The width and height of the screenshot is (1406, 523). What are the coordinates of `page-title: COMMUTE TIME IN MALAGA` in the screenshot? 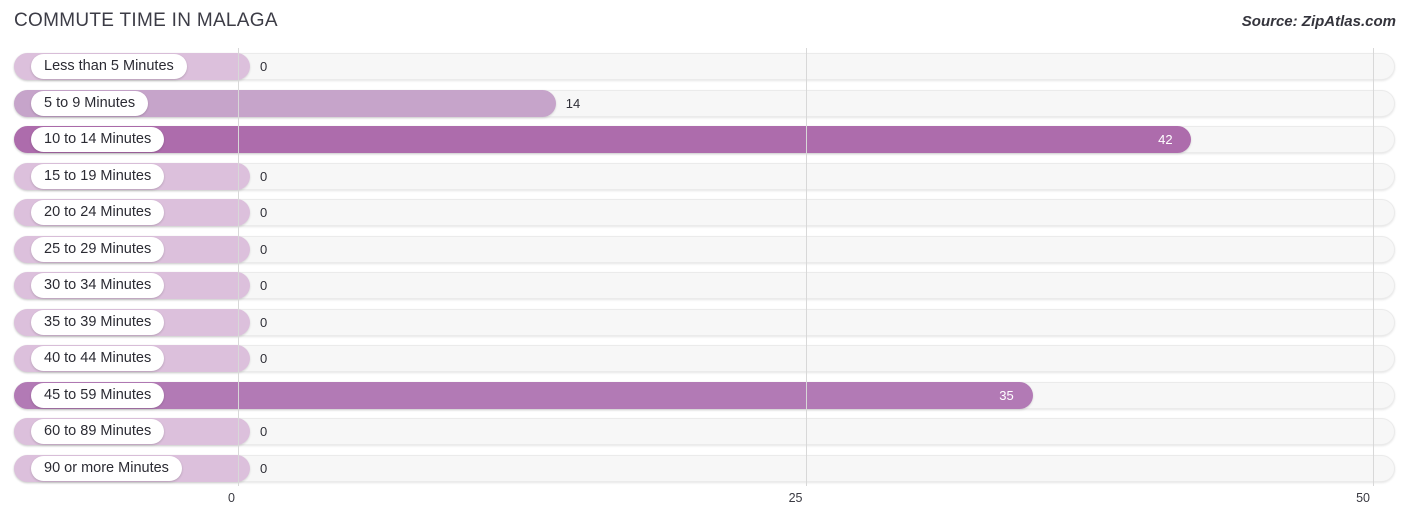 It's located at (146, 20).